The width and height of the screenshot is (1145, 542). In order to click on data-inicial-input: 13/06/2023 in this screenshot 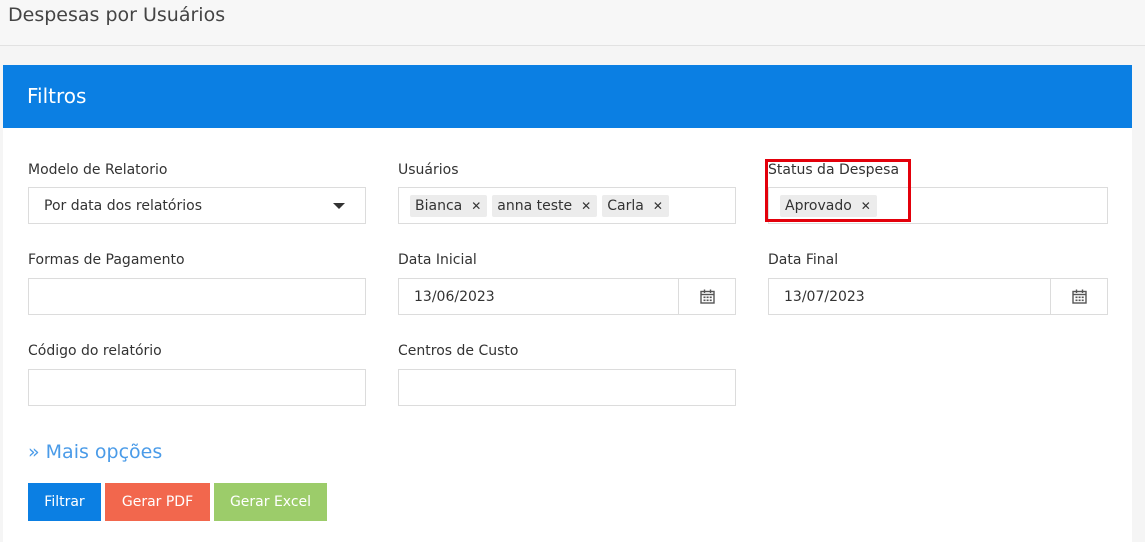, I will do `click(567, 296)`.